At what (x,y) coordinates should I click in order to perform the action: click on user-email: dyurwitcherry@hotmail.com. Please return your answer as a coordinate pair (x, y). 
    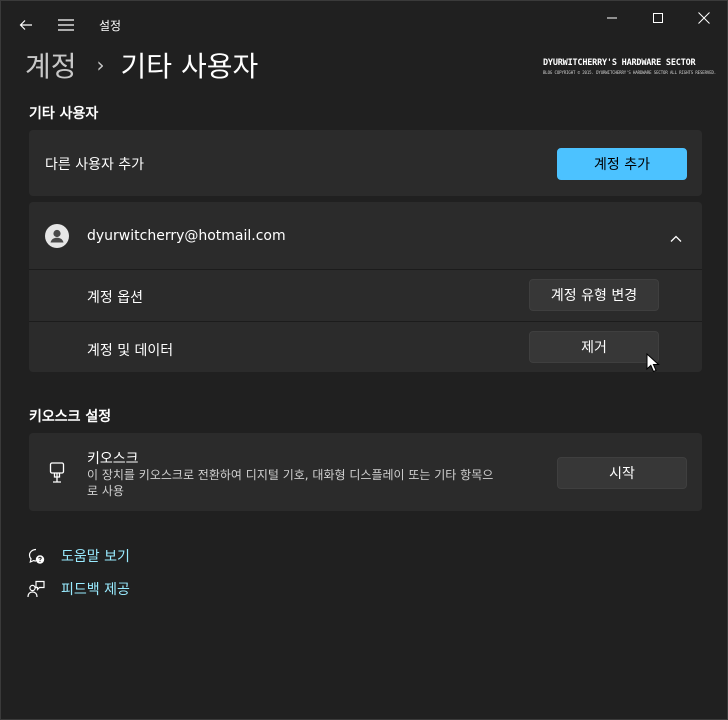
    Looking at the image, I should click on (186, 236).